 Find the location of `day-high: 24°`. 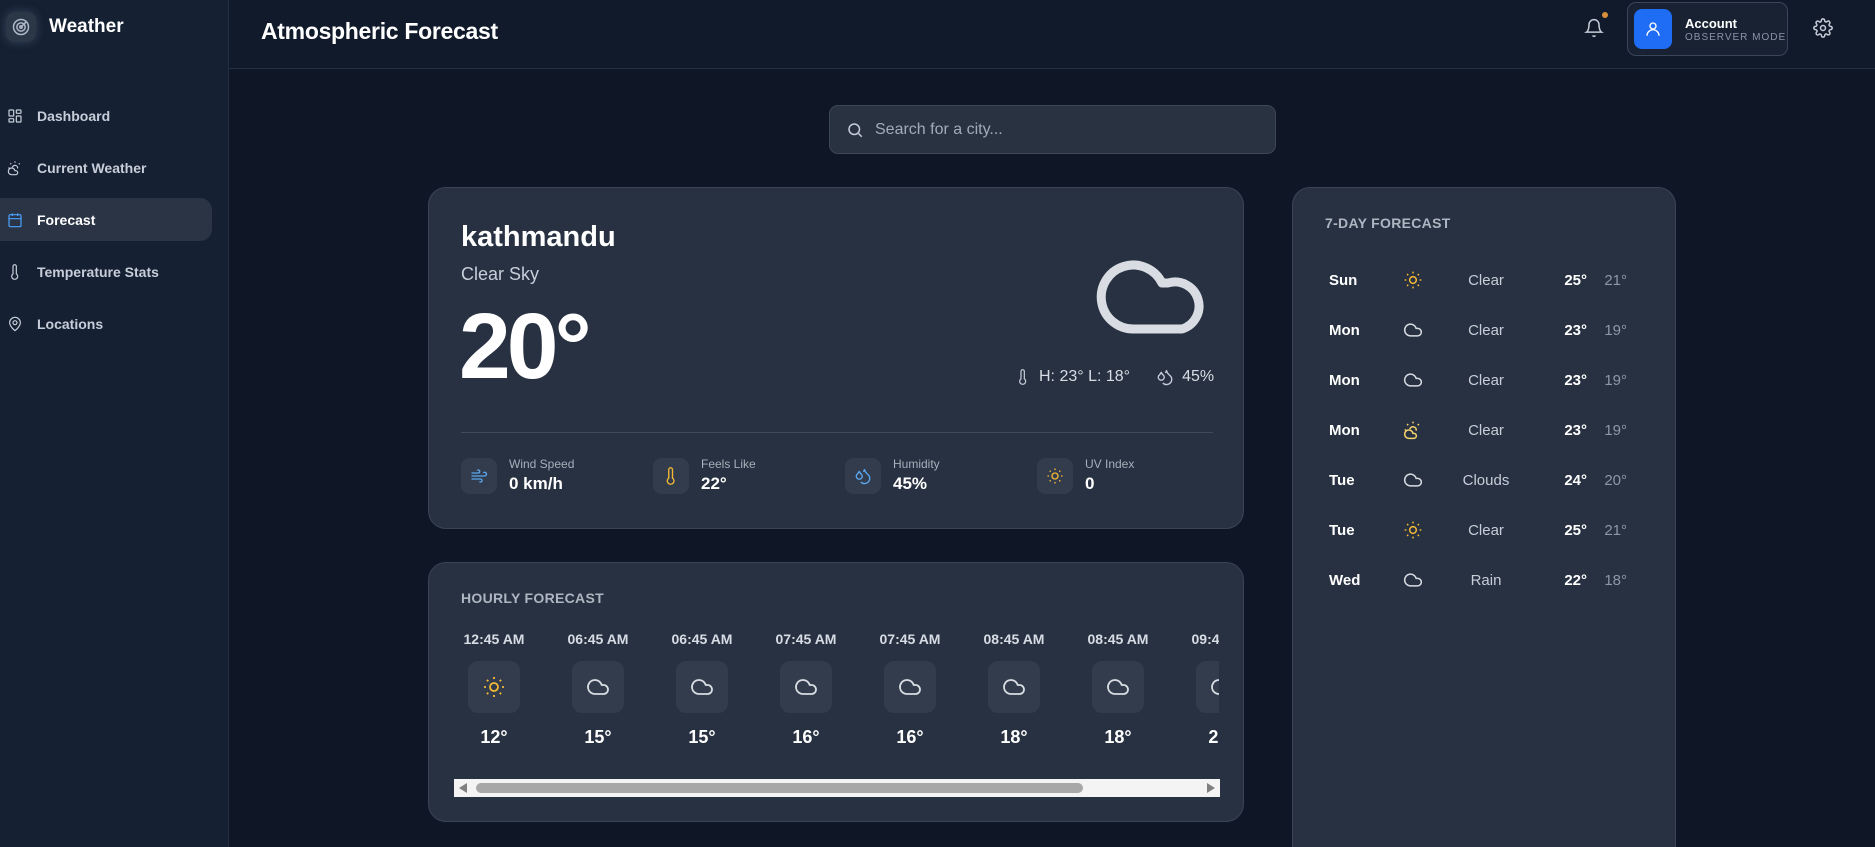

day-high: 24° is located at coordinates (1575, 480).